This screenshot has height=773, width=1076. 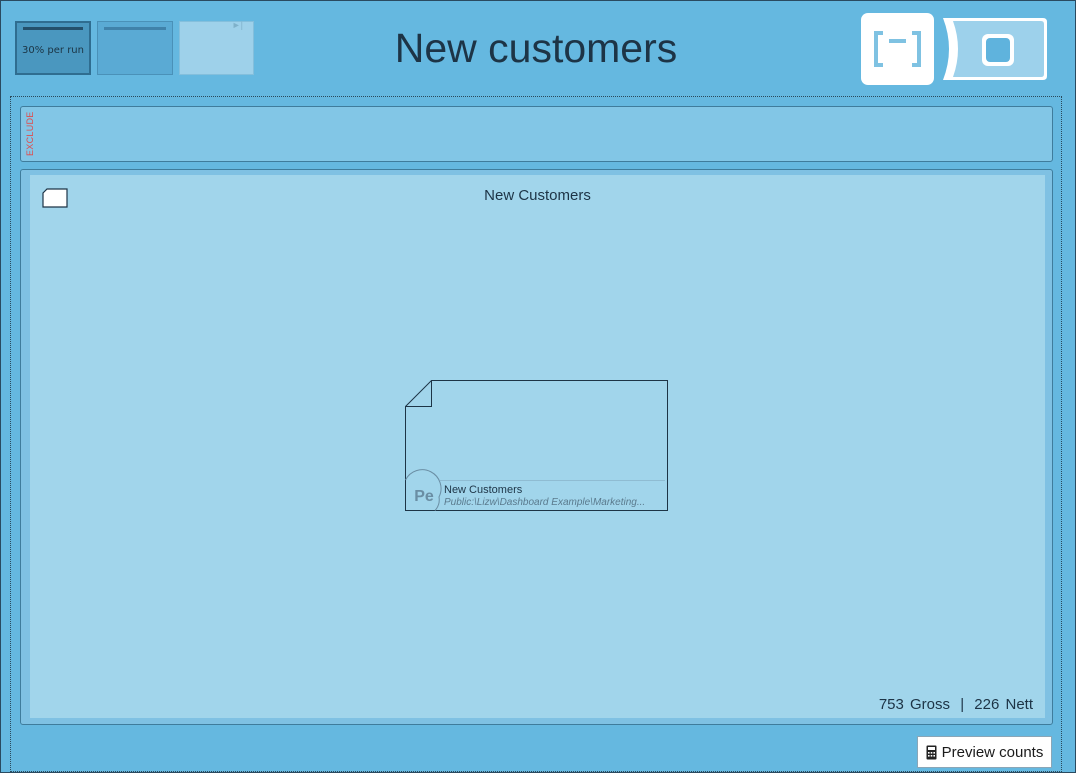 I want to click on page-title: New customers, so click(x=536, y=48).